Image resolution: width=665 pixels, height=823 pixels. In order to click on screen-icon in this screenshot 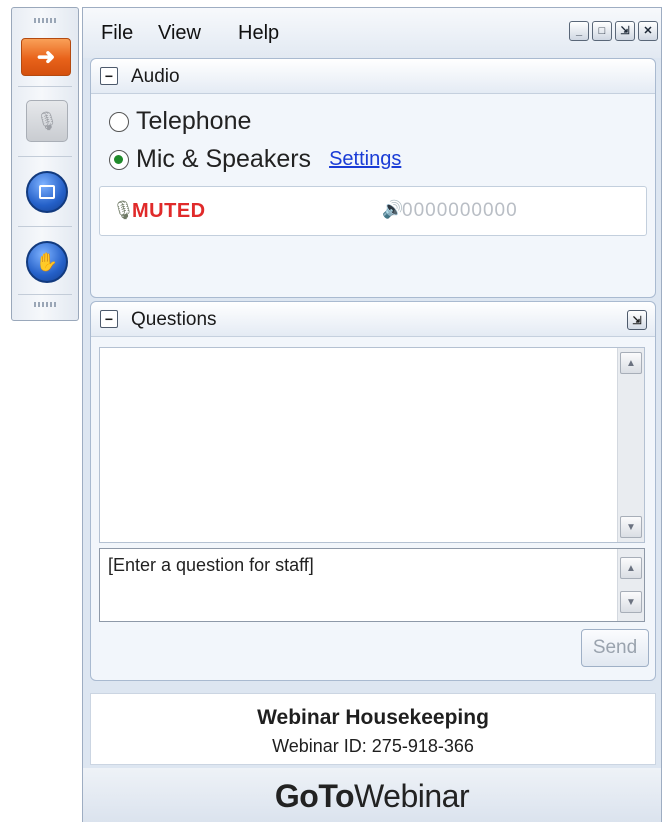, I will do `click(47, 192)`.